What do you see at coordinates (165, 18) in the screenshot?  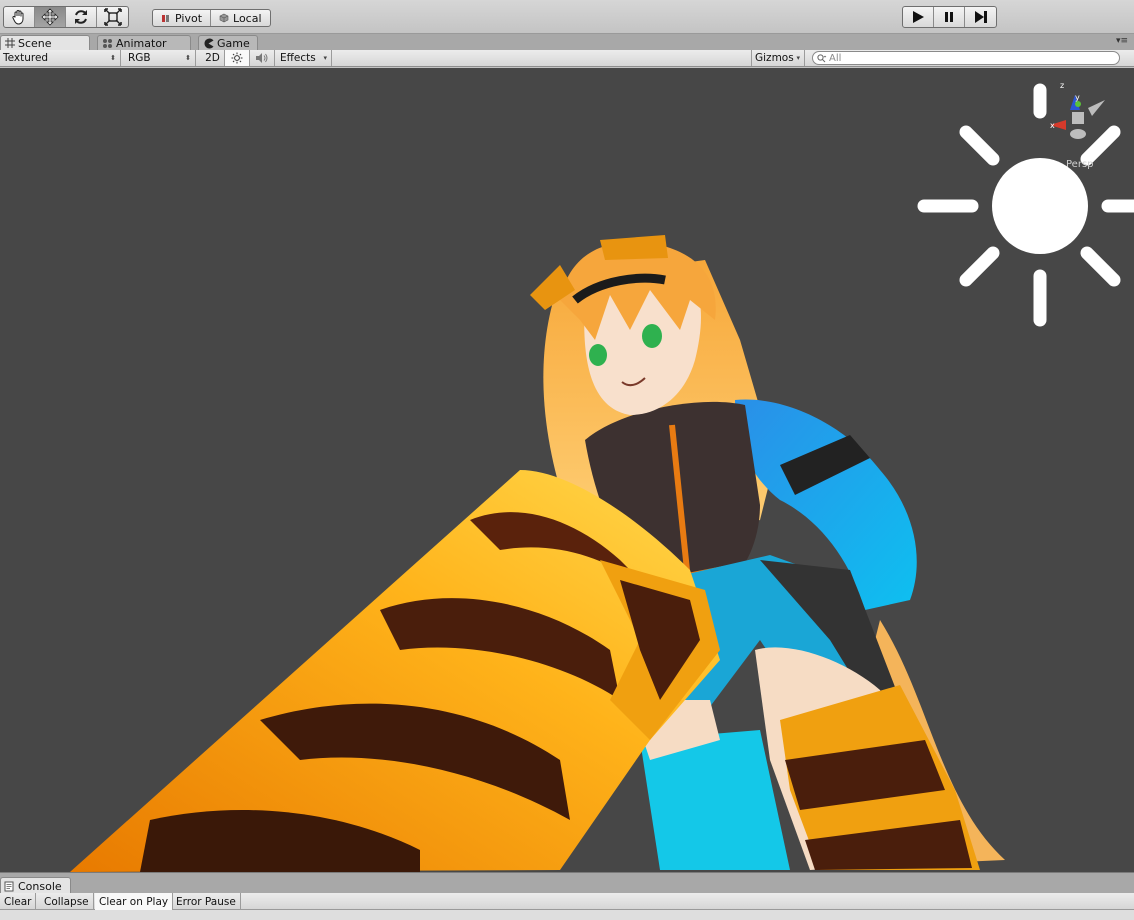 I see `pivot-icon` at bounding box center [165, 18].